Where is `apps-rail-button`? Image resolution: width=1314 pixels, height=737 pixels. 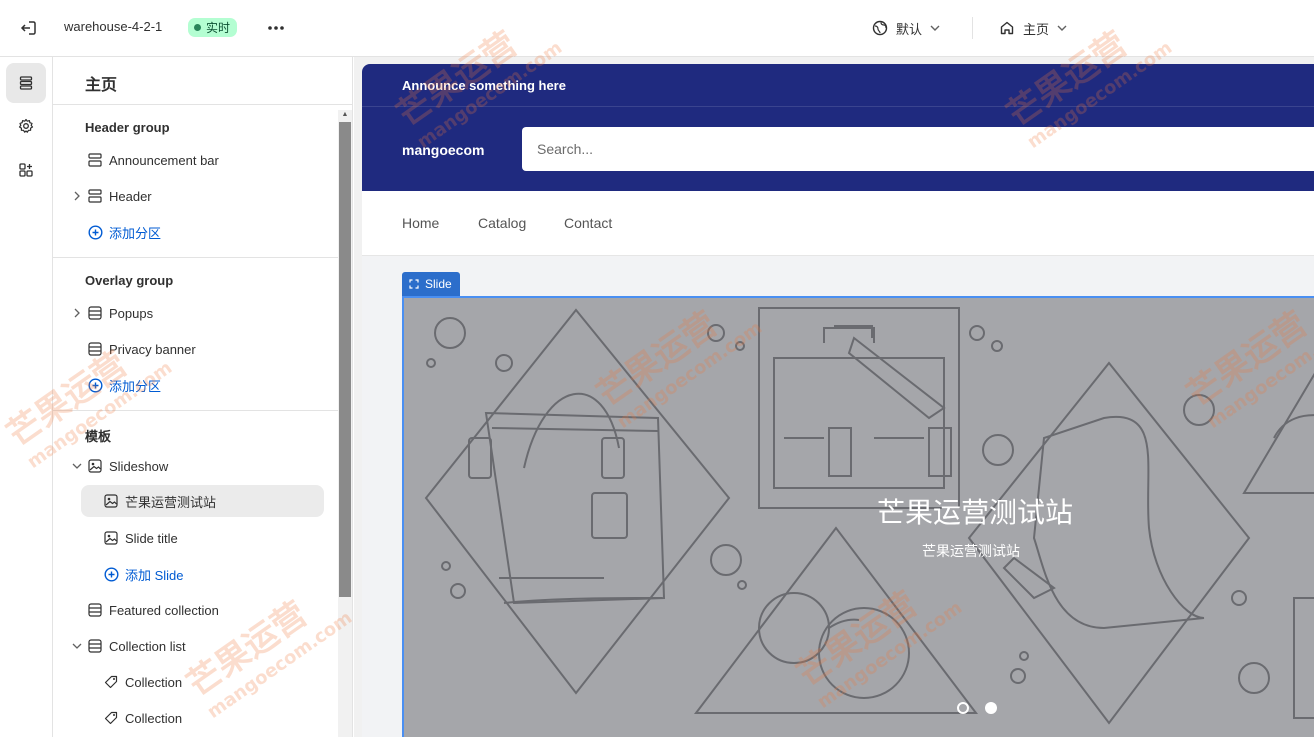
apps-rail-button is located at coordinates (26, 170).